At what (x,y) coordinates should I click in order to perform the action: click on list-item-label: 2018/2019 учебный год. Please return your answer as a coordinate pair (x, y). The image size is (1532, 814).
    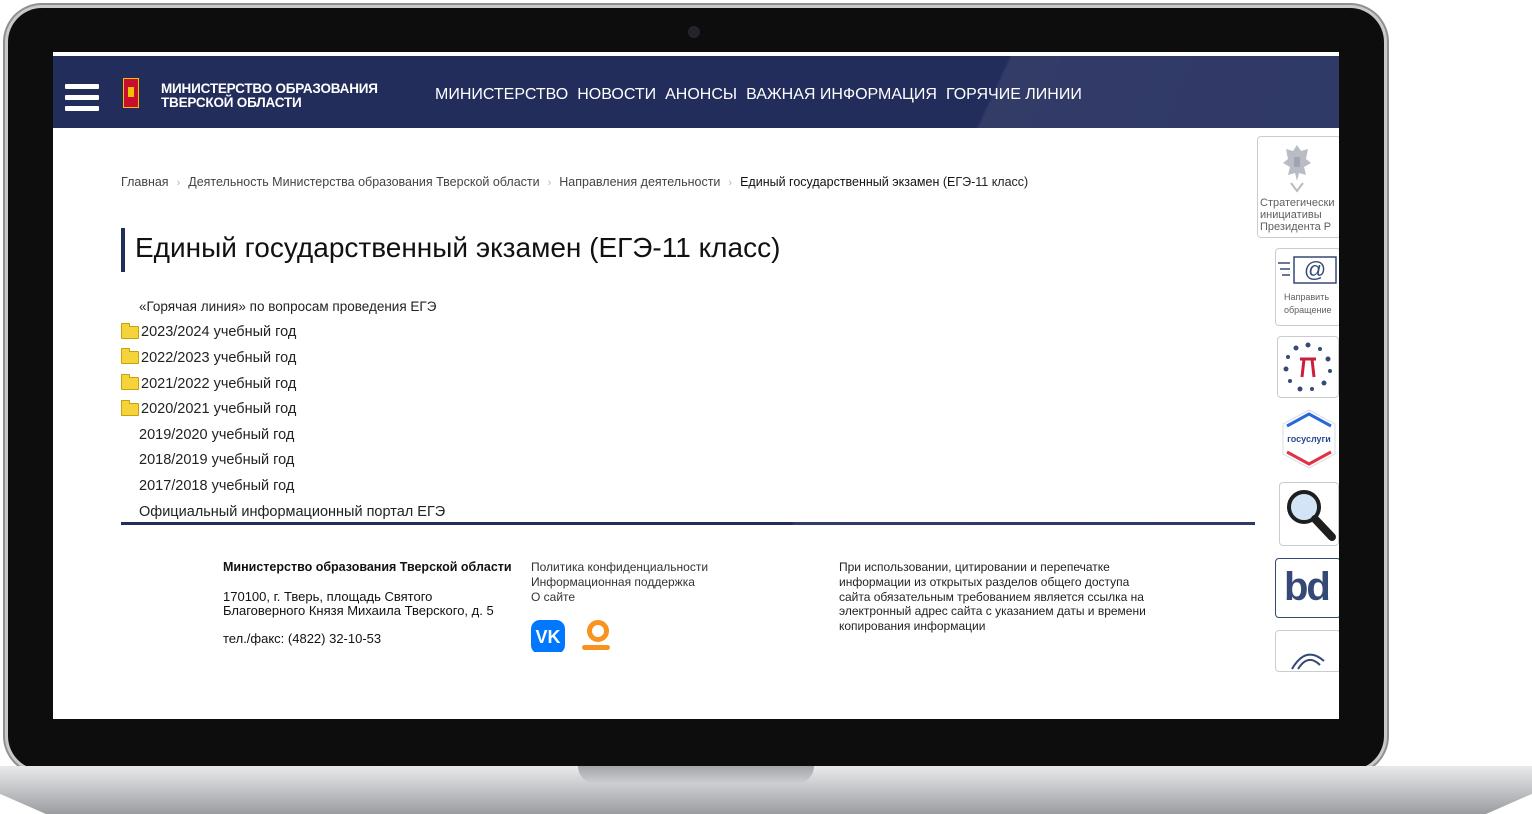
    Looking at the image, I should click on (217, 460).